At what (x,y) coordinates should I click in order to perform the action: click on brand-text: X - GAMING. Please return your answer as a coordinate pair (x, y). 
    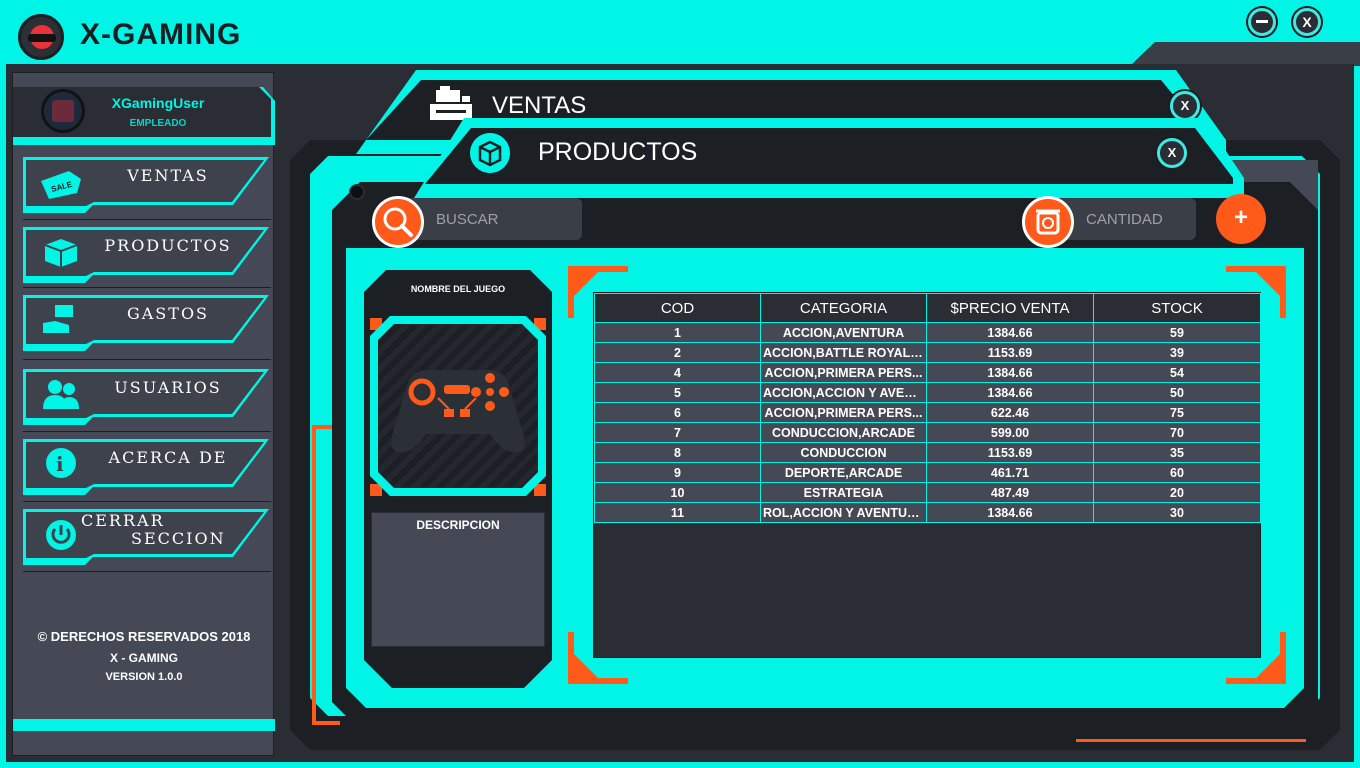
    Looking at the image, I should click on (144, 658).